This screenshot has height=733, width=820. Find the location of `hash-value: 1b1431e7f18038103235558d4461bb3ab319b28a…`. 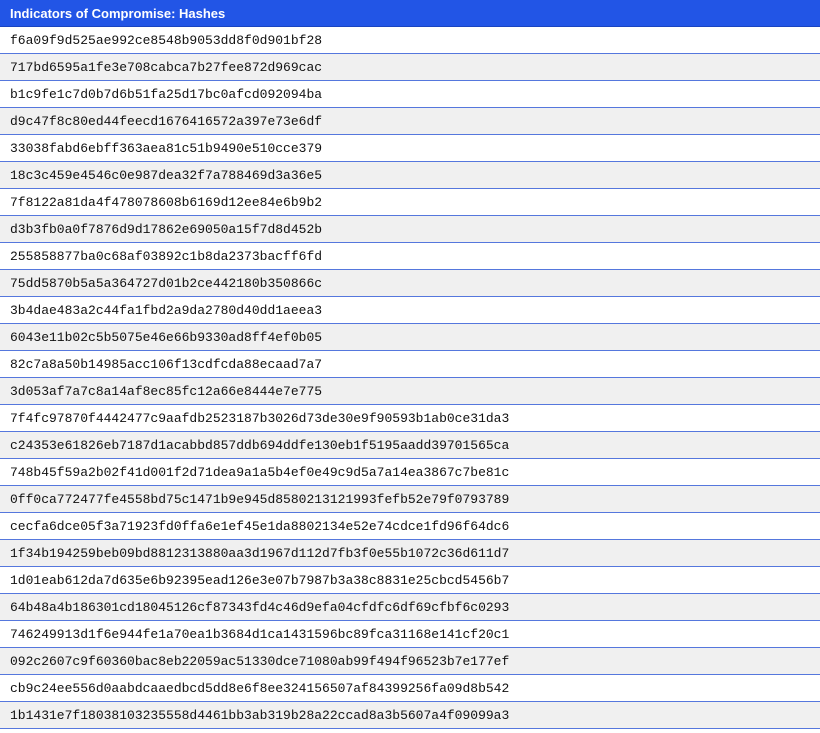

hash-value: 1b1431e7f18038103235558d4461bb3ab319b28a… is located at coordinates (410, 715).